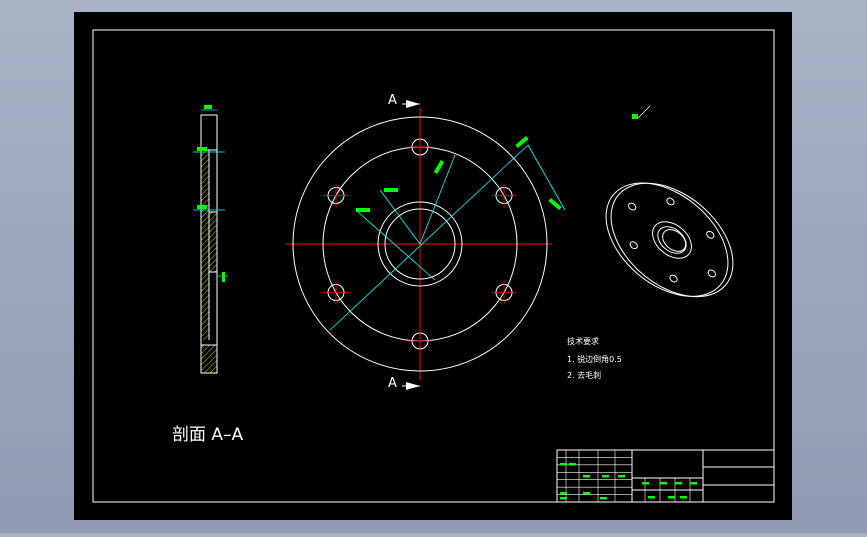 Image resolution: width=867 pixels, height=537 pixels. Describe the element at coordinates (635, 116) in the screenshot. I see `iso-annotation-mark` at that location.